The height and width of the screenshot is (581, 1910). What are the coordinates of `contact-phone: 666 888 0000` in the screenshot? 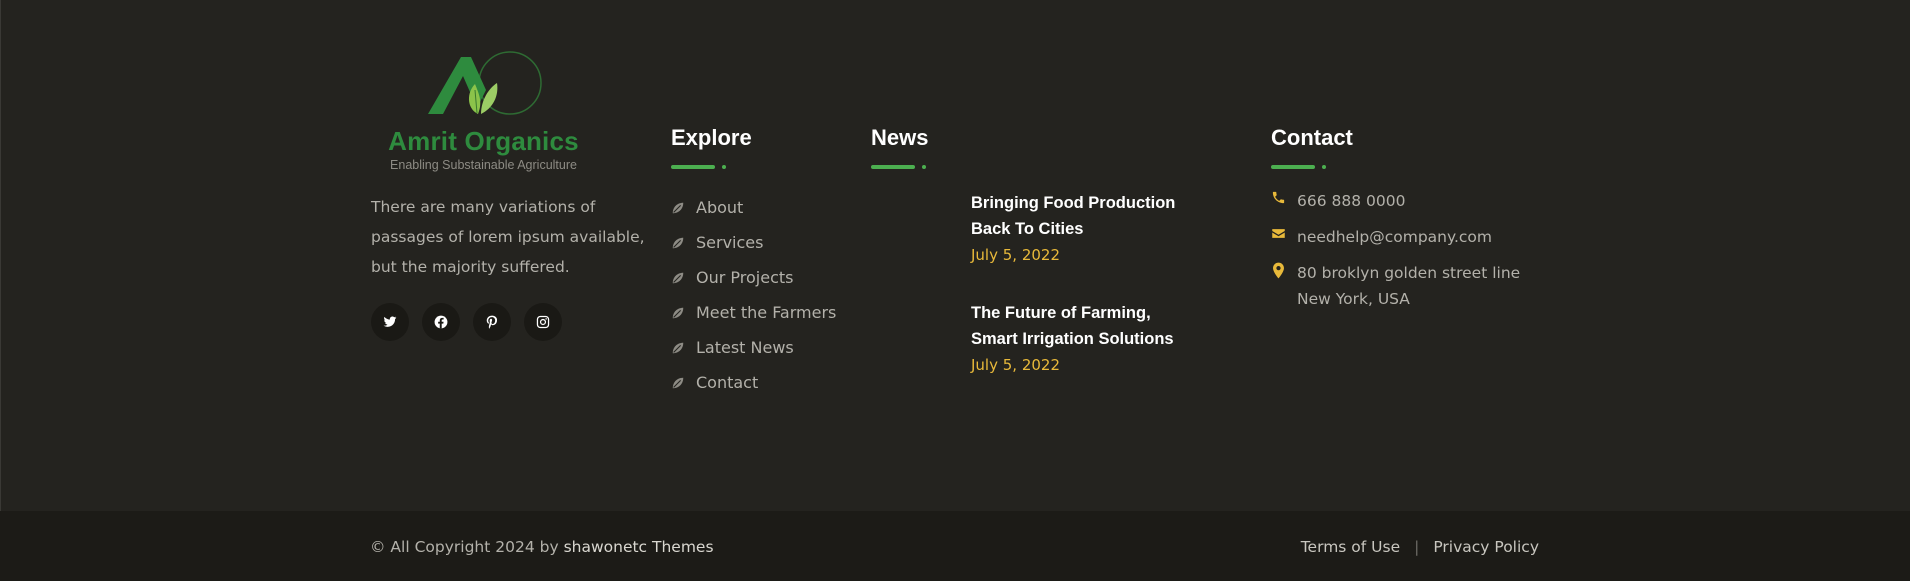 It's located at (1338, 201).